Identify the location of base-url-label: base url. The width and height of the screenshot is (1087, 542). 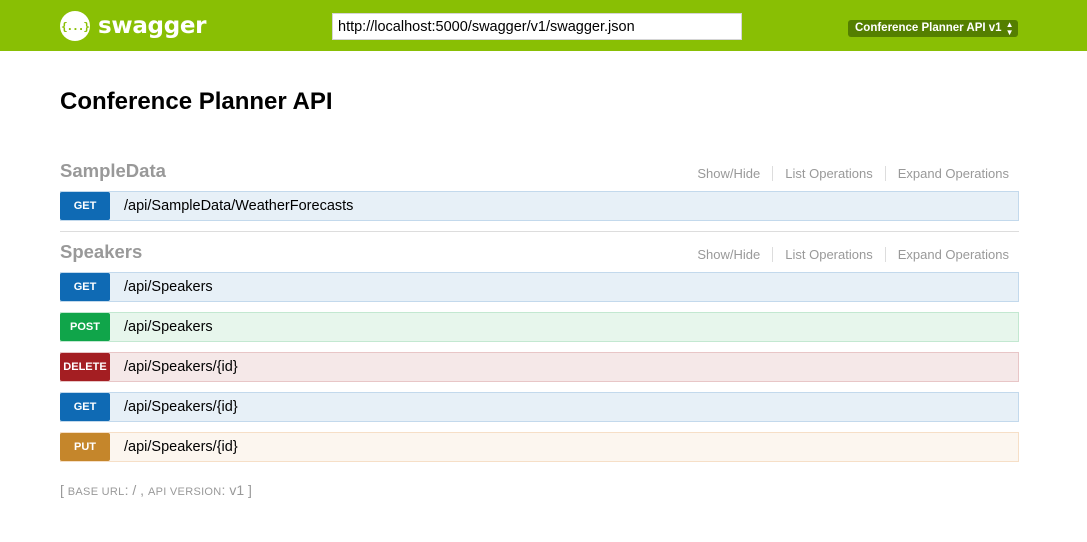
(96, 492).